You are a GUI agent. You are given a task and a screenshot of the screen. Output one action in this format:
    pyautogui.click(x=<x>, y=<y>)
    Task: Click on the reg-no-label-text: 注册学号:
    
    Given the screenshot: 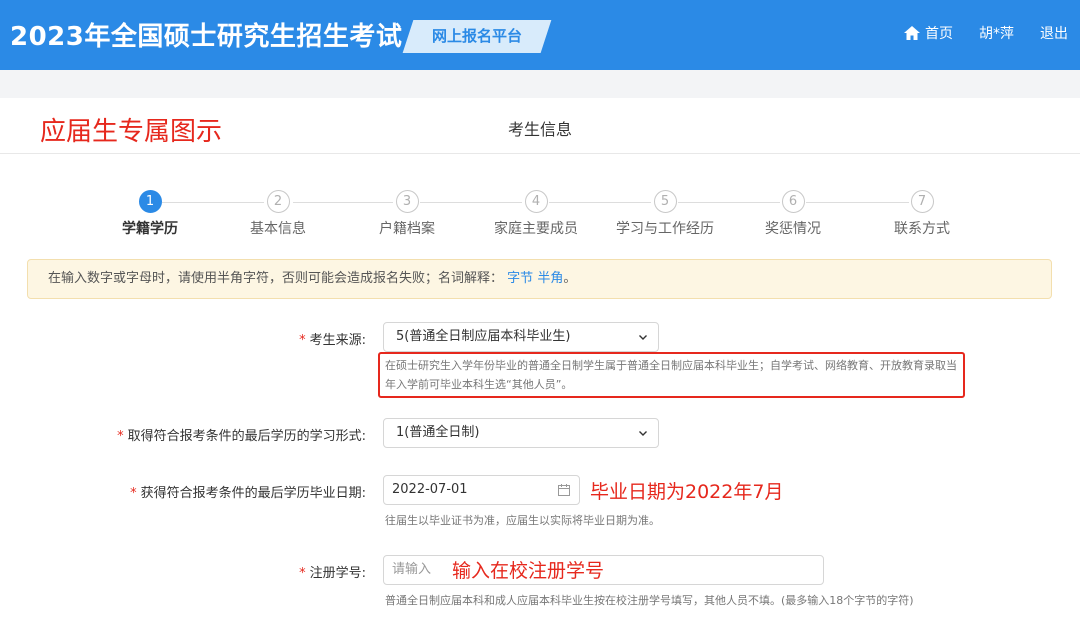 What is the action you would take?
    pyautogui.click(x=337, y=573)
    